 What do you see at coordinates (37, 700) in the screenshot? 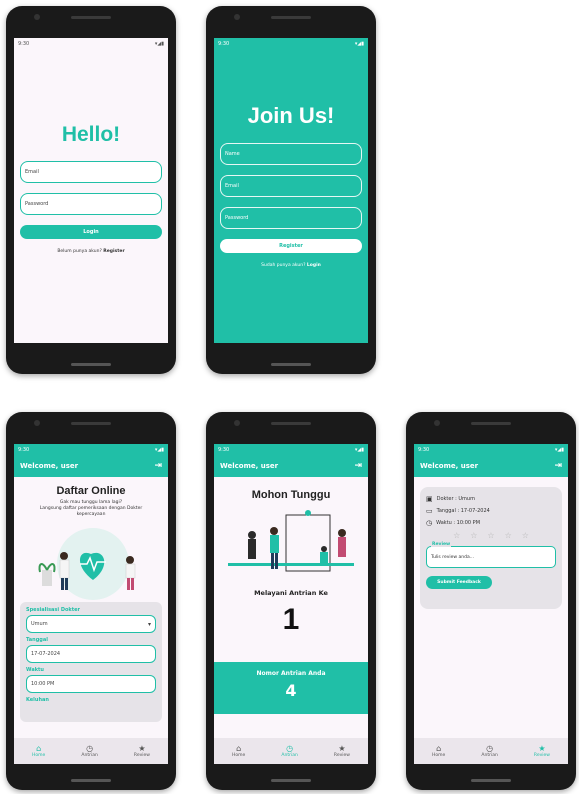
I see `keluhan-label: Keluhan` at bounding box center [37, 700].